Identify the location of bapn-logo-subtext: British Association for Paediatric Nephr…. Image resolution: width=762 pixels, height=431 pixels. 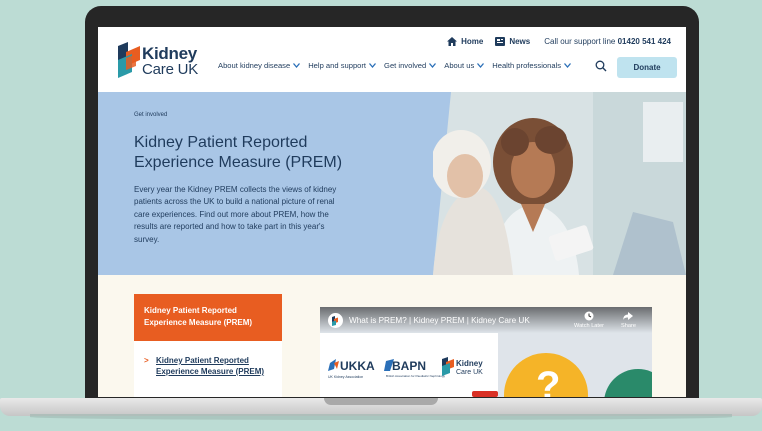
(416, 376).